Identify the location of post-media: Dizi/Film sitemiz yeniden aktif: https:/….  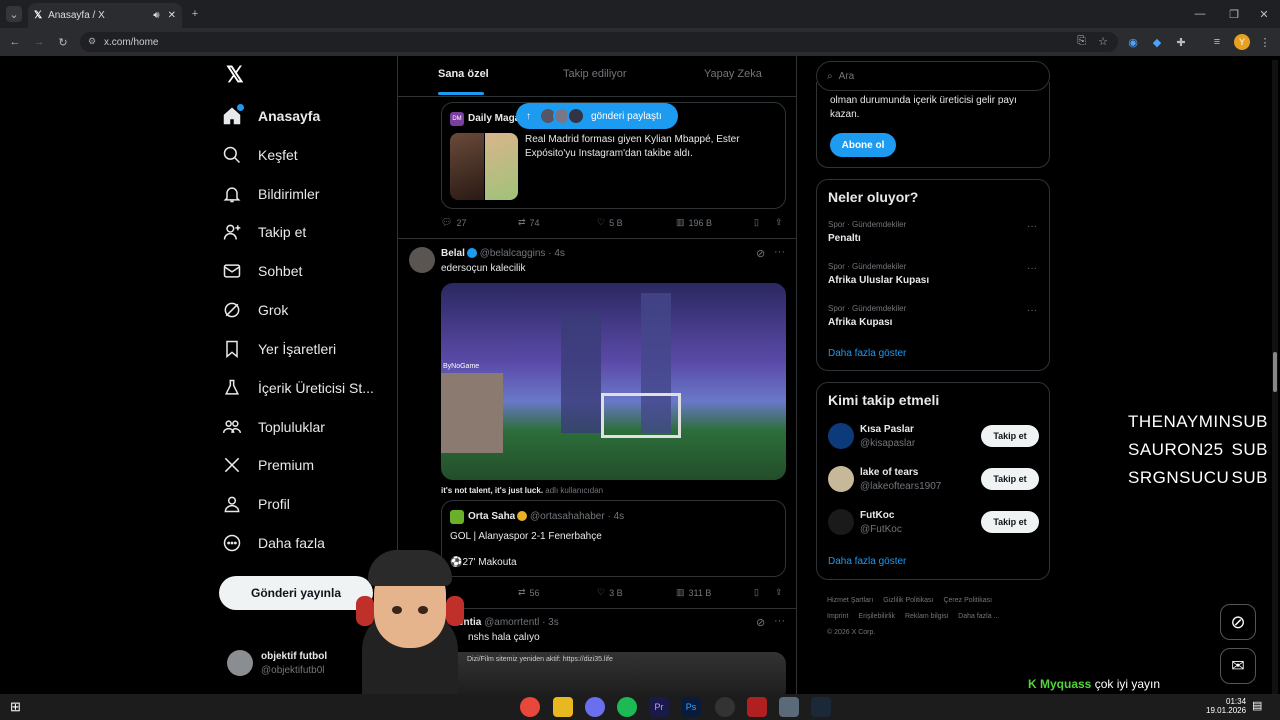
(613, 673).